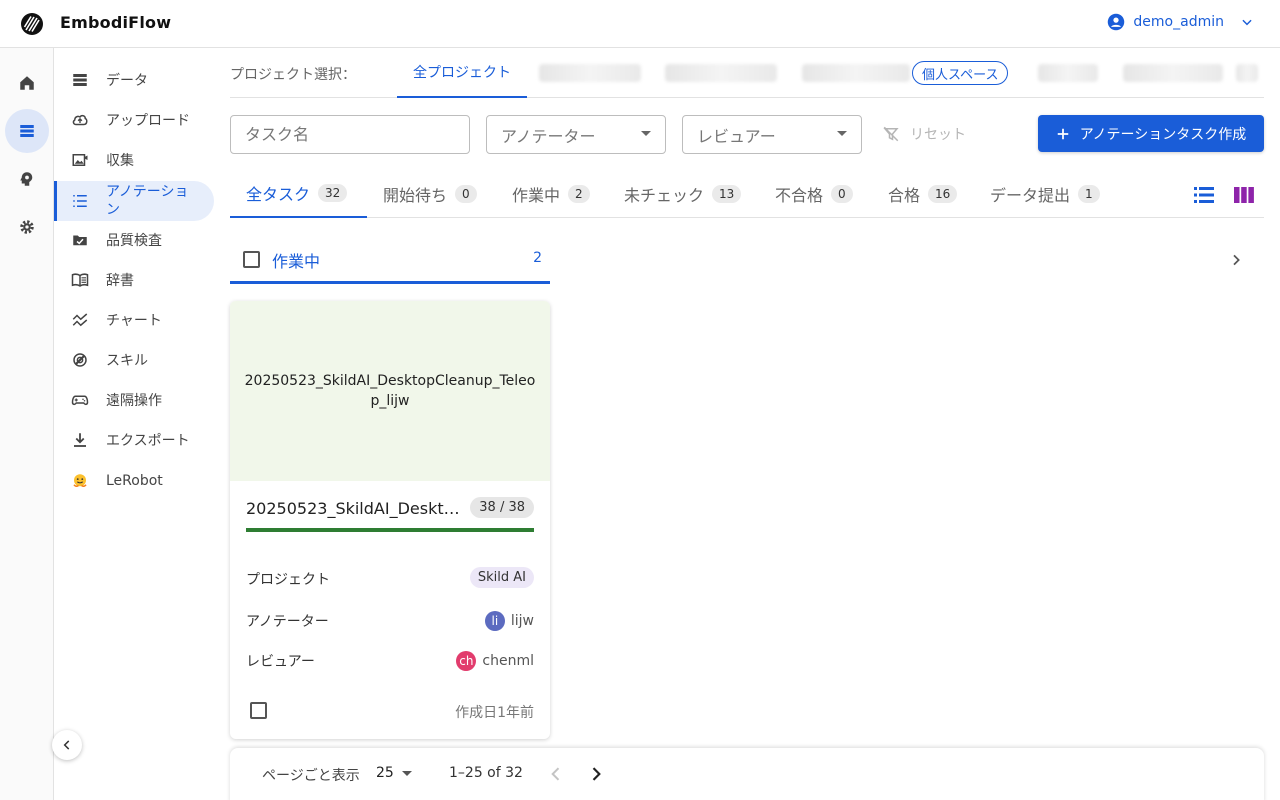  I want to click on download-icon, so click(80, 440).